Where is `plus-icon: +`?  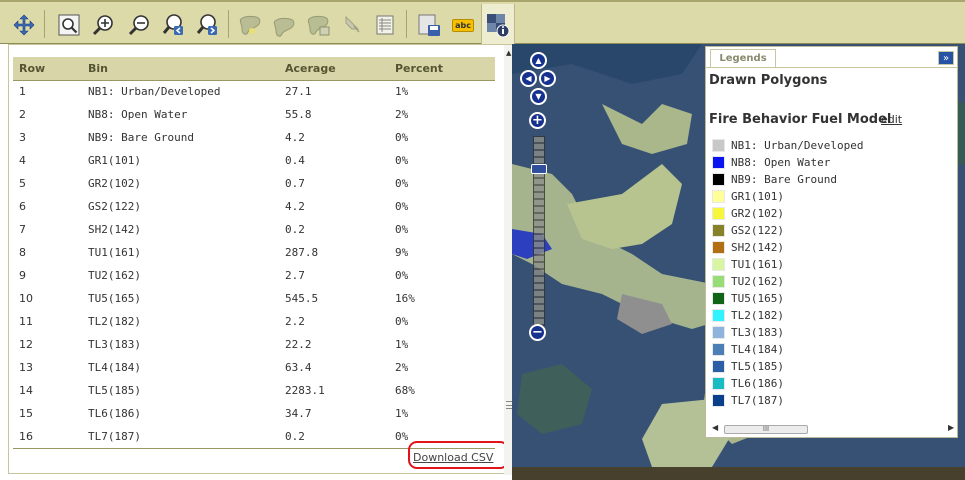 plus-icon: + is located at coordinates (537, 120).